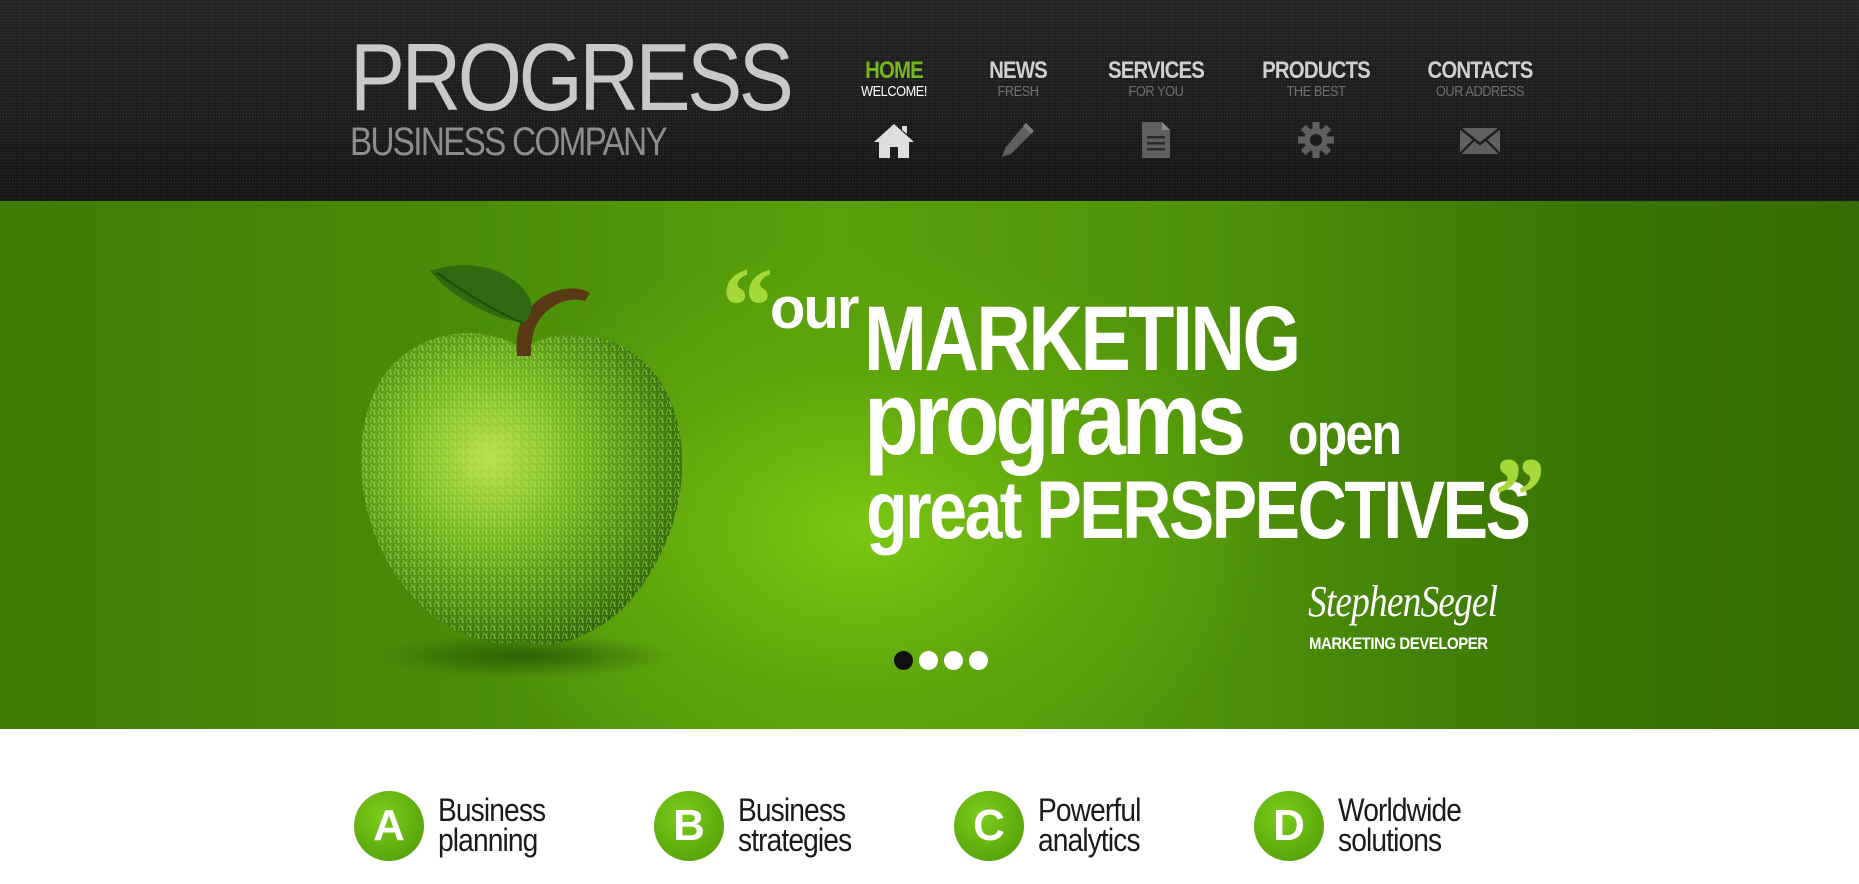 The height and width of the screenshot is (884, 1859). I want to click on nav-sublabel: FRESH, so click(1018, 91).